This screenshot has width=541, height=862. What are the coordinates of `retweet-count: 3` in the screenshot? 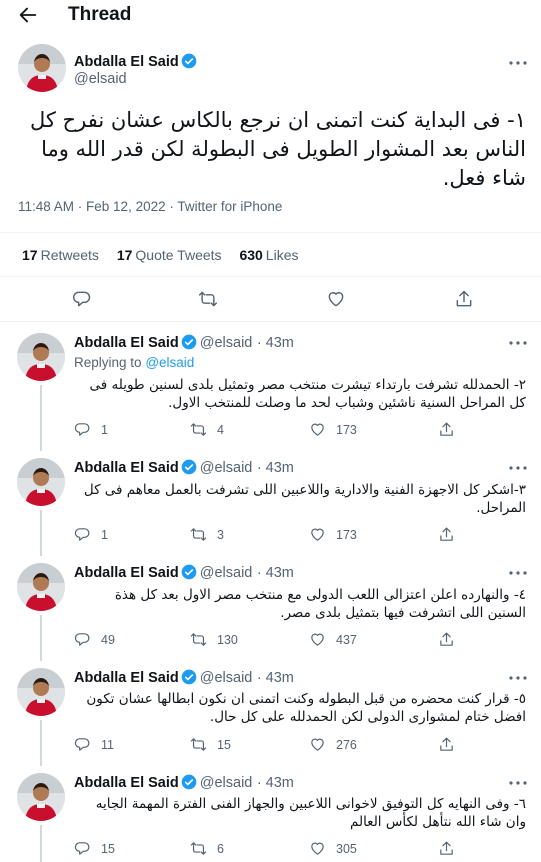 It's located at (207, 534).